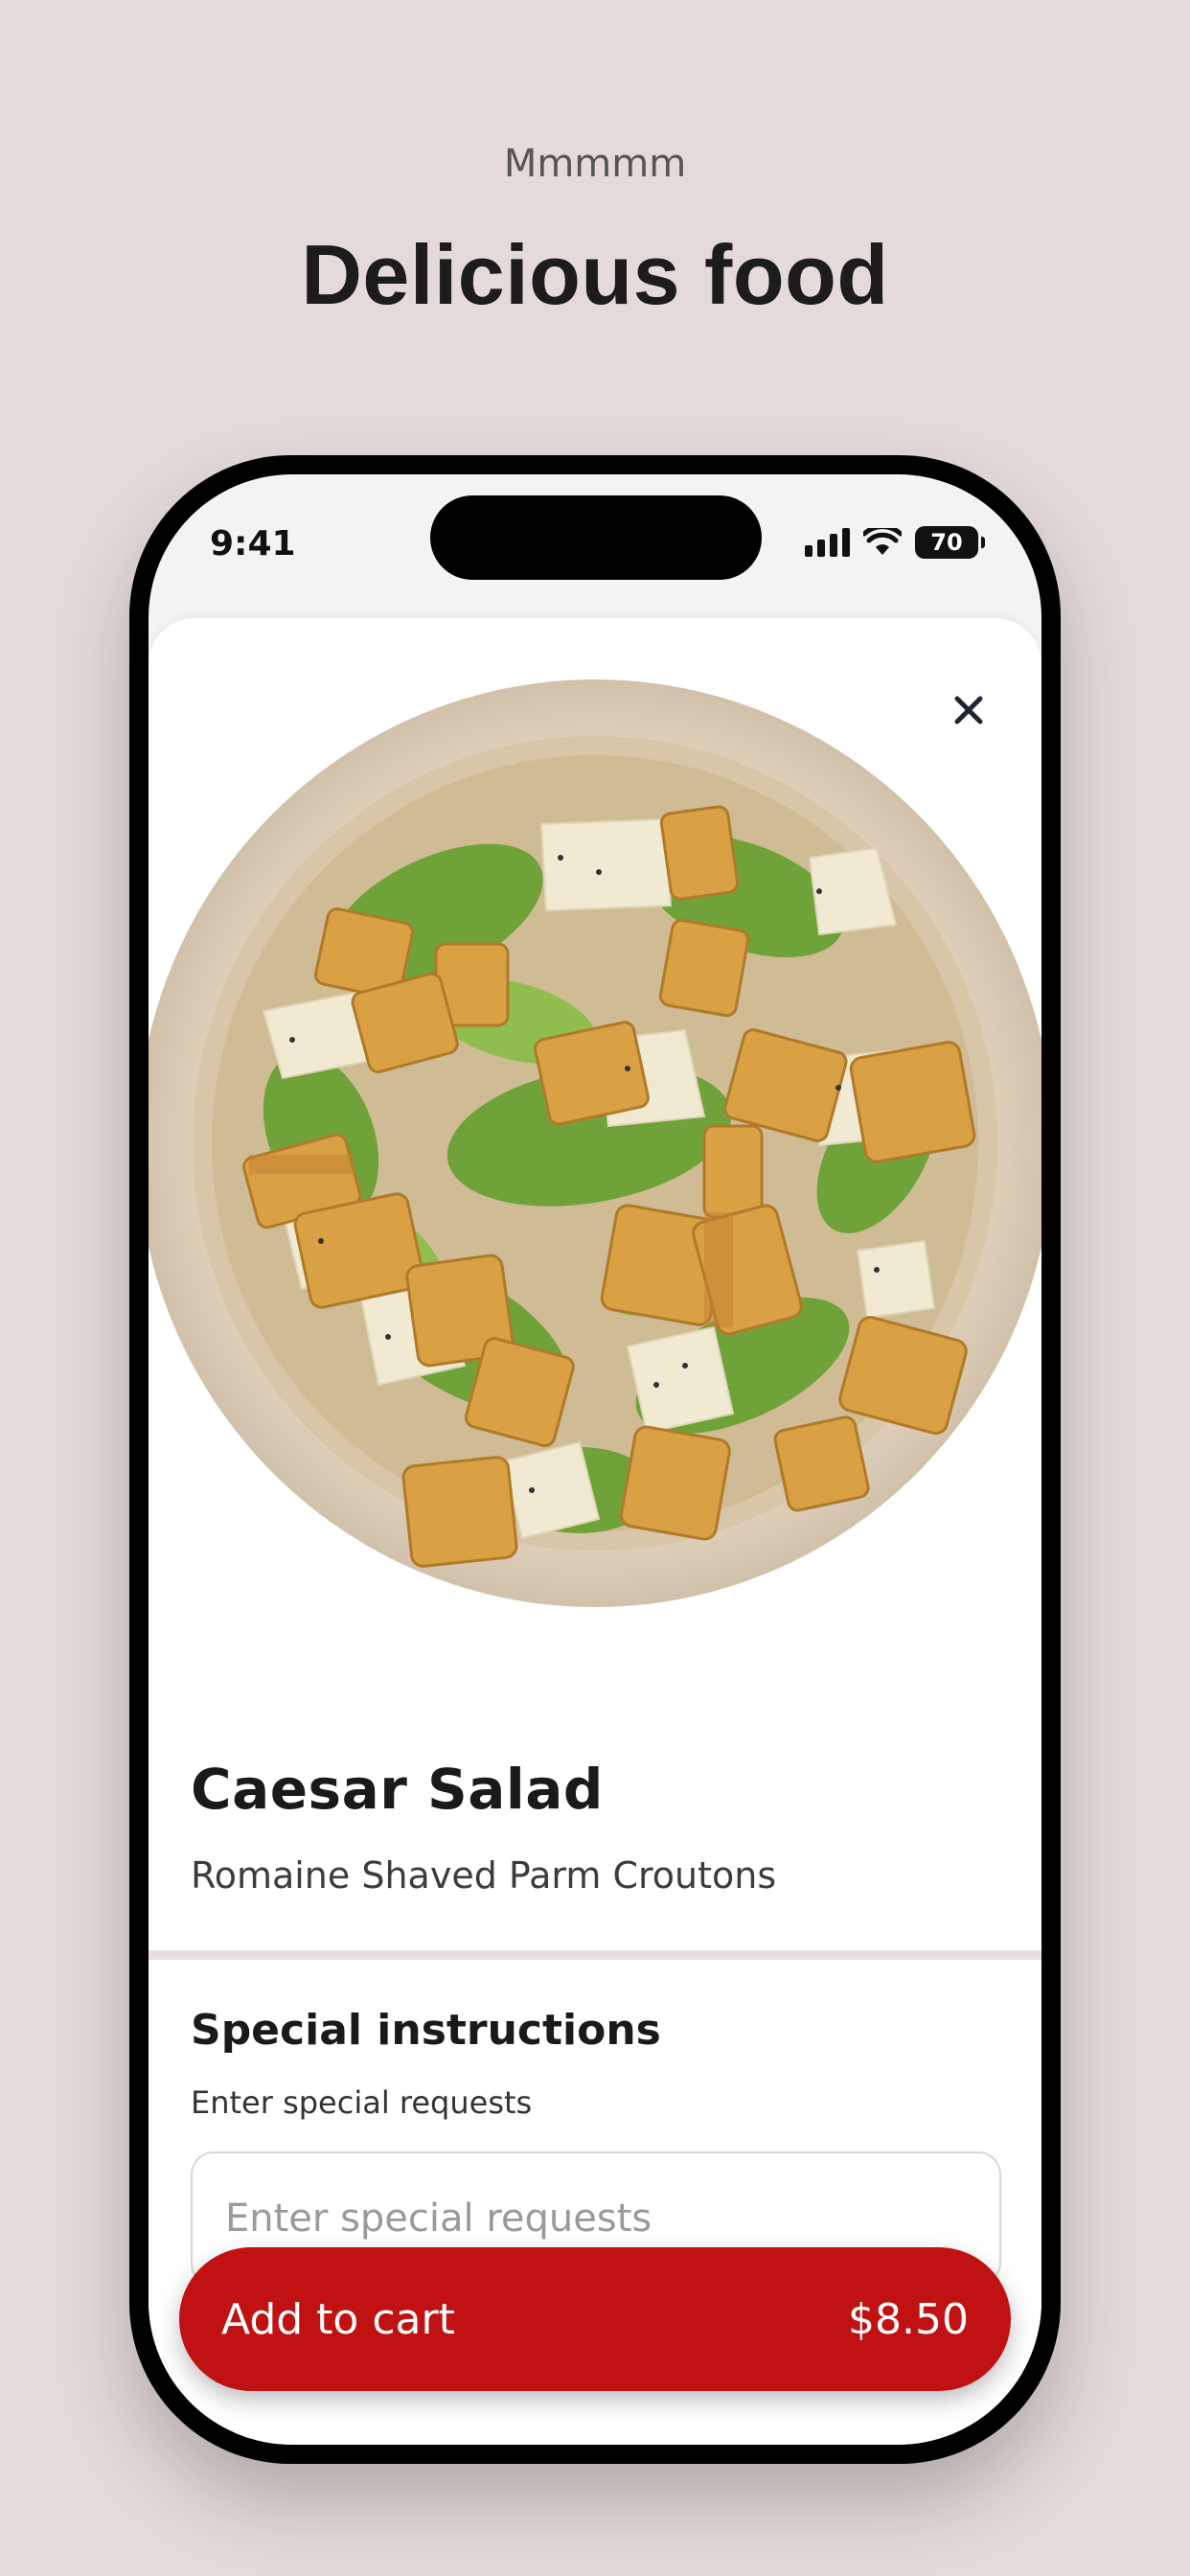  I want to click on status-icons: 70, so click(895, 542).